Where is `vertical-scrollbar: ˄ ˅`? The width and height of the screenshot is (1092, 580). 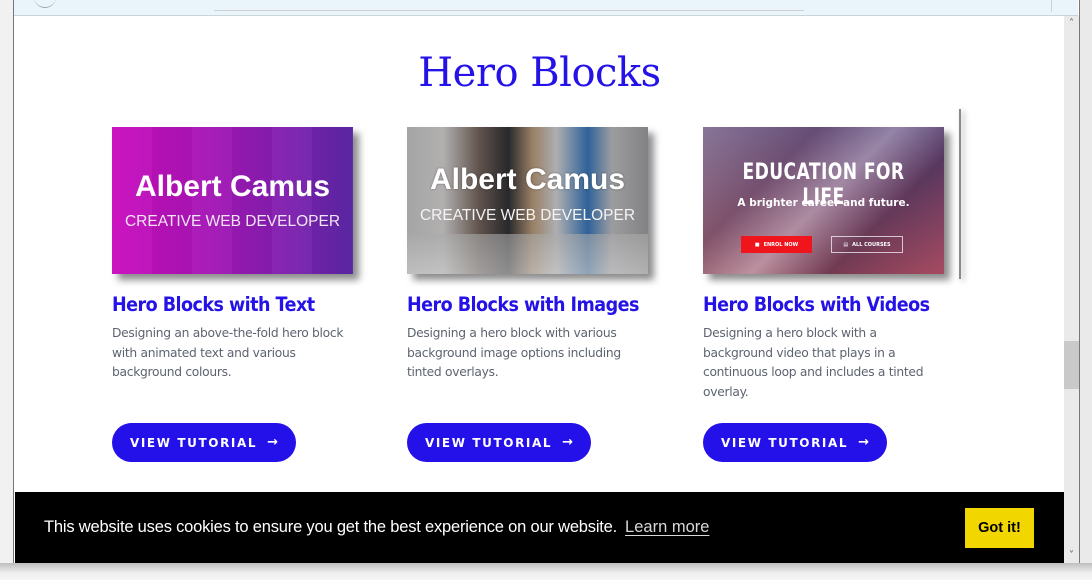 vertical-scrollbar: ˄ ˅ is located at coordinates (1071, 289).